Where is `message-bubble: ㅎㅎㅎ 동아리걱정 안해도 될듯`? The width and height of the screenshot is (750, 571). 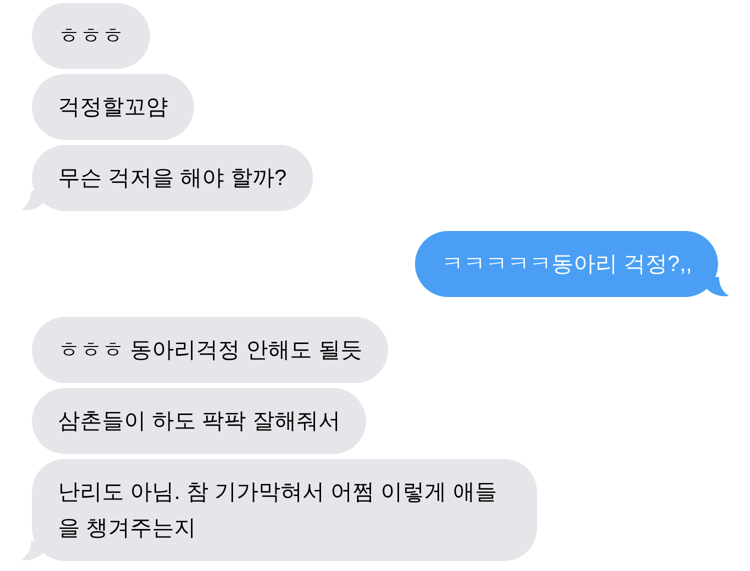
message-bubble: ㅎㅎㅎ 동아리걱정 안해도 될듯 is located at coordinates (210, 350).